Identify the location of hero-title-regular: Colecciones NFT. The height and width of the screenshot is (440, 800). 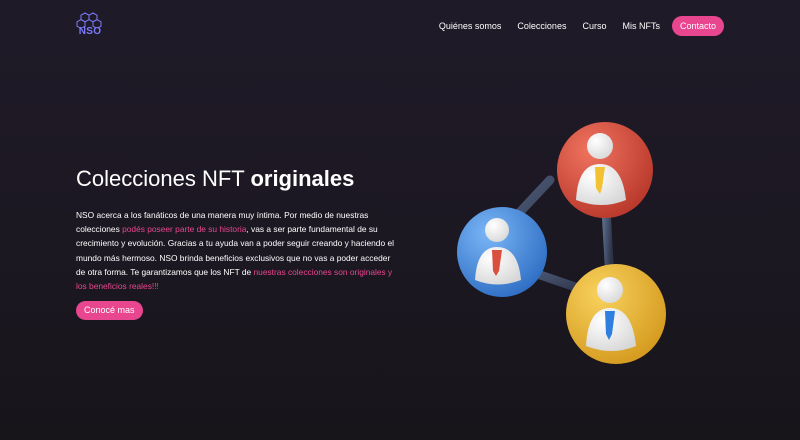
(163, 178).